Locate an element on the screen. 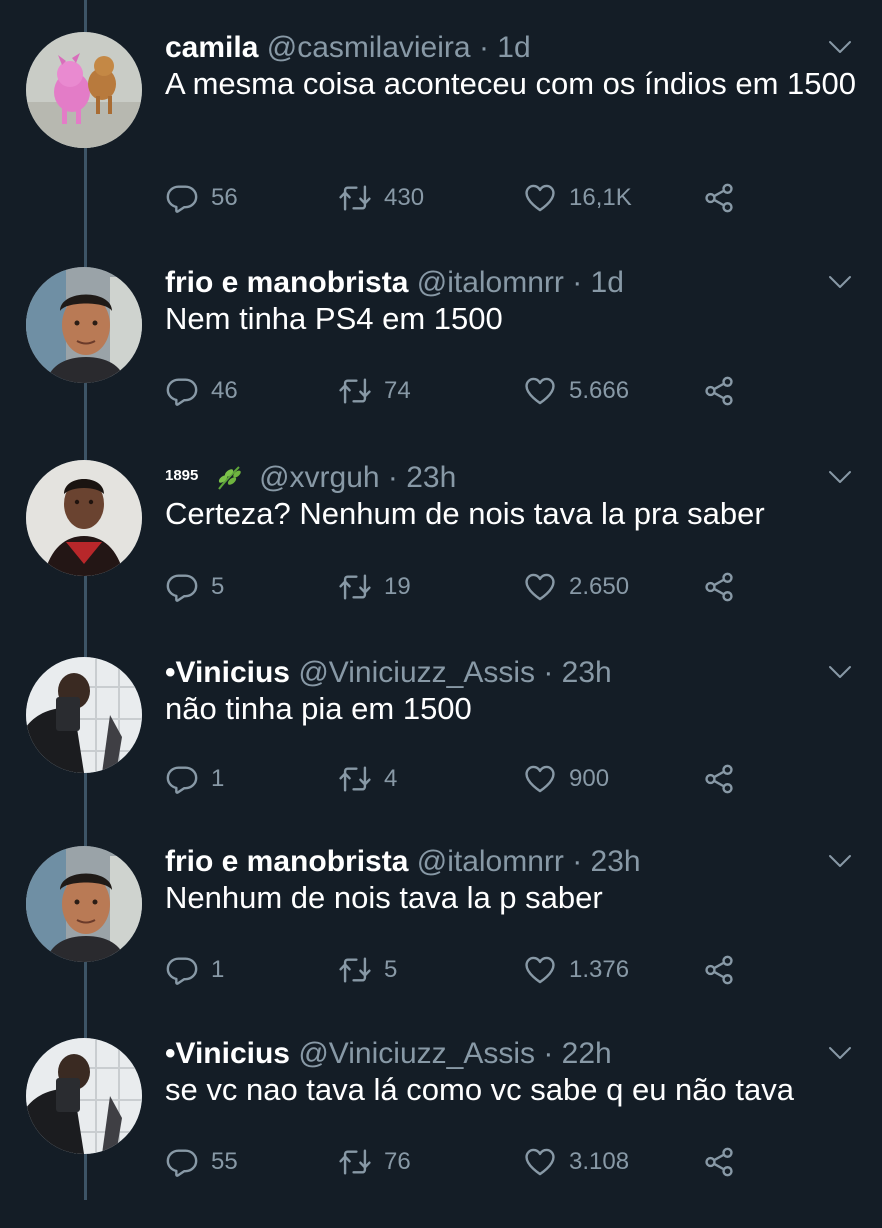  display-name: 1895 is located at coordinates (181, 475).